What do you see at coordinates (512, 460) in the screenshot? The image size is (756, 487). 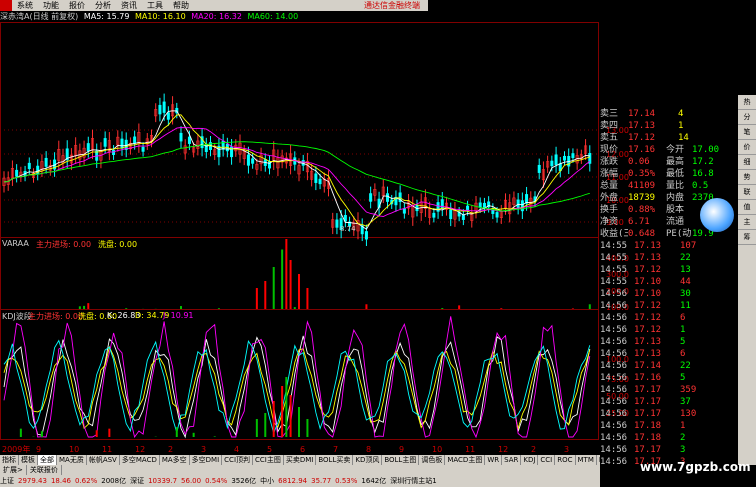 I see `indicator-tab: SAR` at bounding box center [512, 460].